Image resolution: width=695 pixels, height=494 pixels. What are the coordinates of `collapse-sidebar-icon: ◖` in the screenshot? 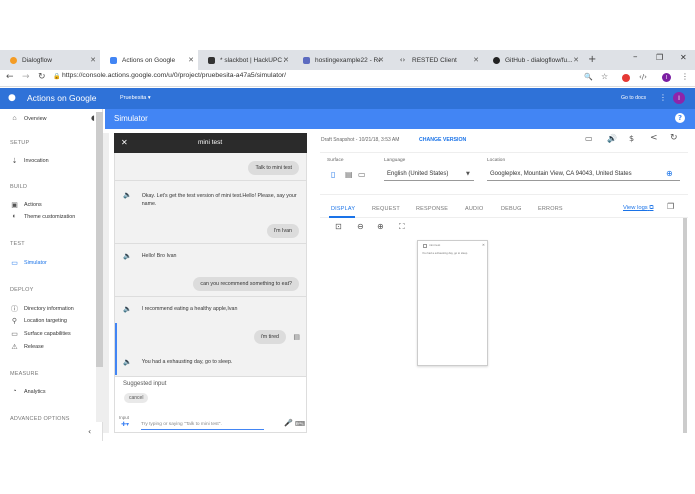 It's located at (93, 118).